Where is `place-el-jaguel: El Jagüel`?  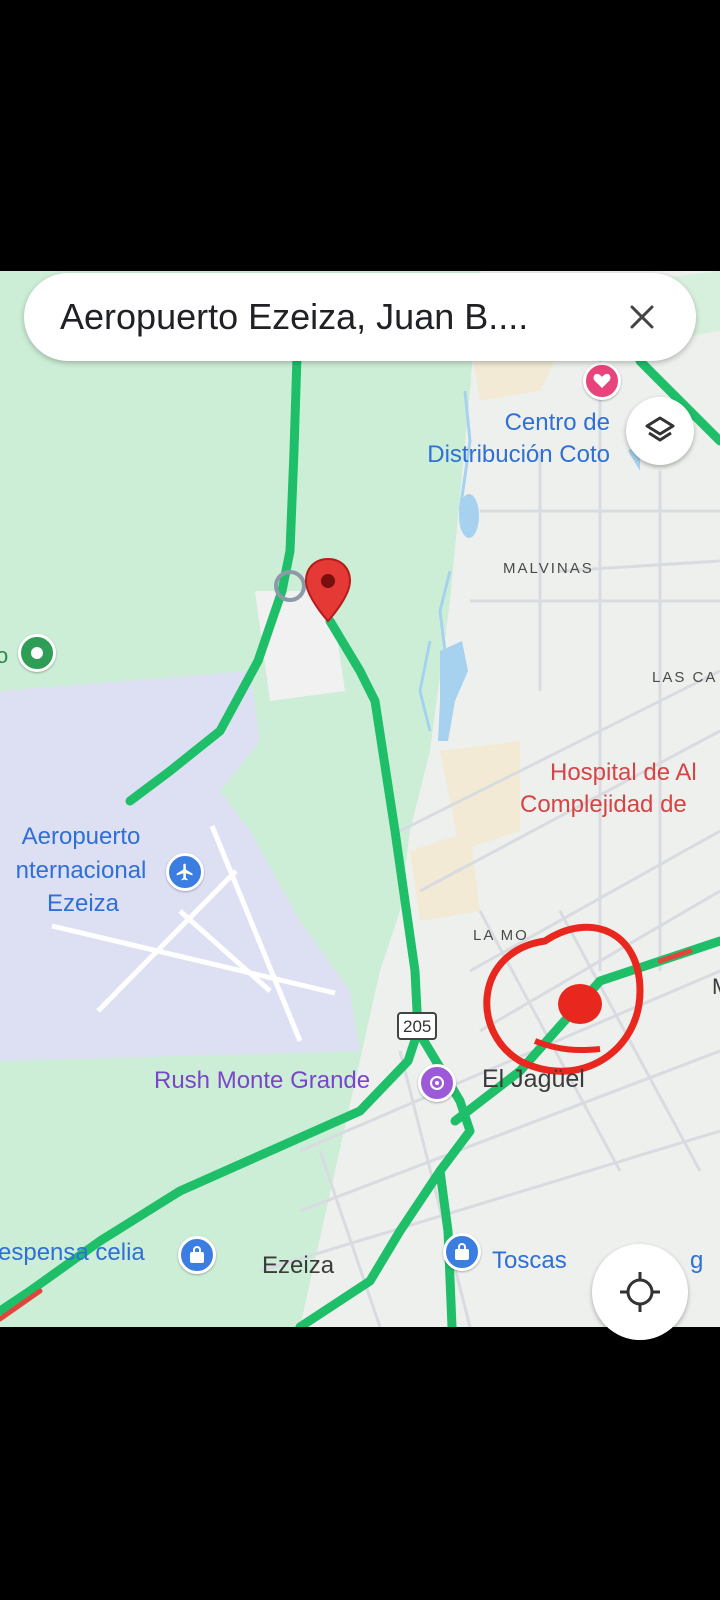 place-el-jaguel: El Jagüel is located at coordinates (533, 1079).